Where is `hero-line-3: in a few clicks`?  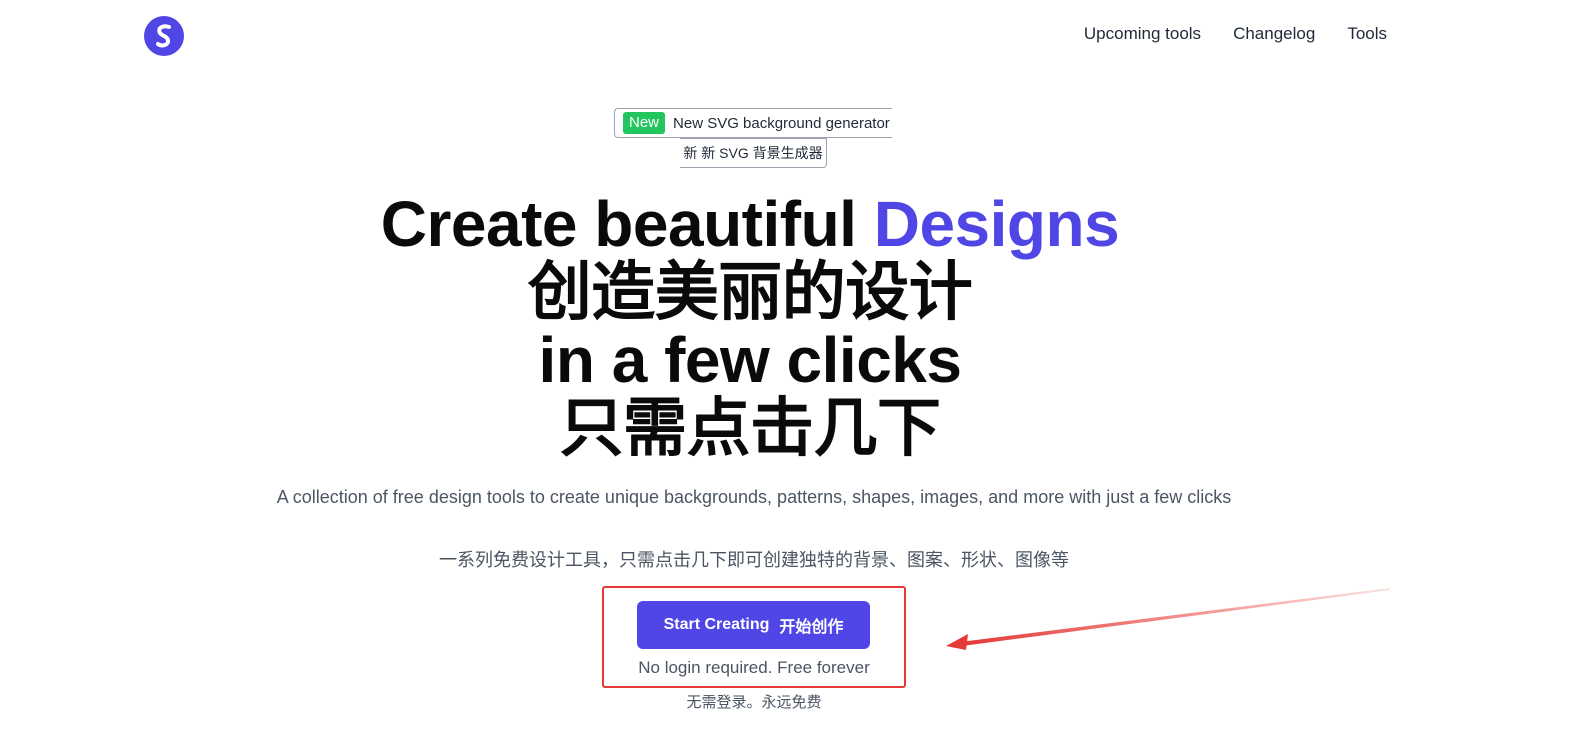 hero-line-3: in a few clicks is located at coordinates (750, 360).